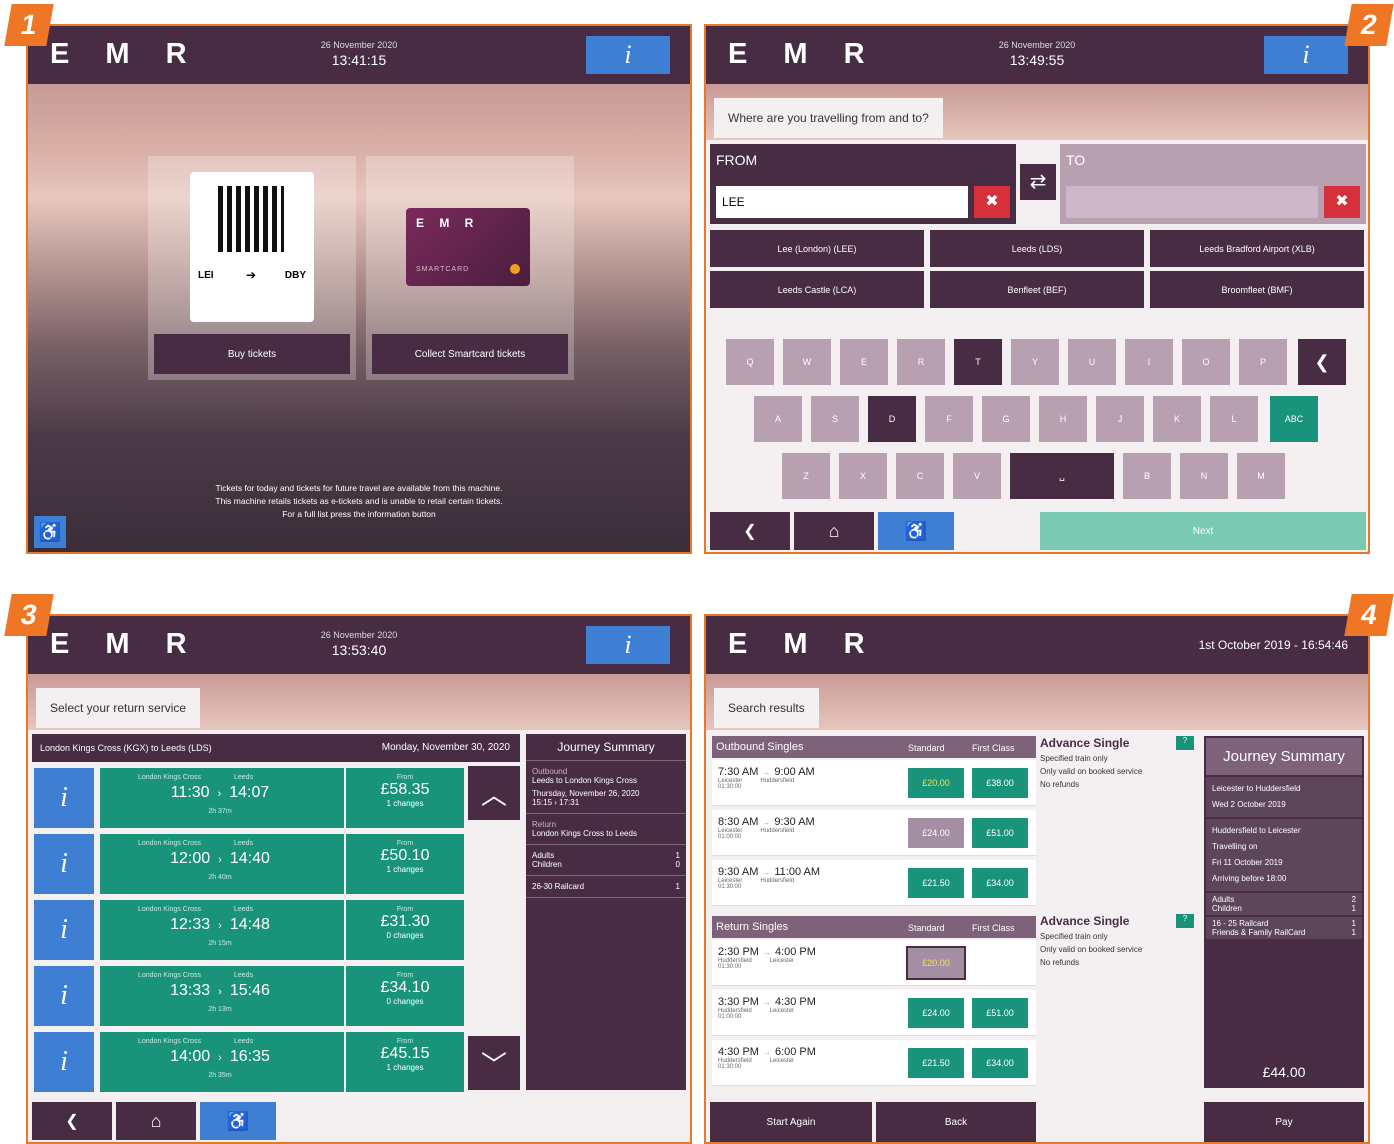  What do you see at coordinates (1037, 289) in the screenshot?
I see `station-suggestion: Benfleet (BEF)` at bounding box center [1037, 289].